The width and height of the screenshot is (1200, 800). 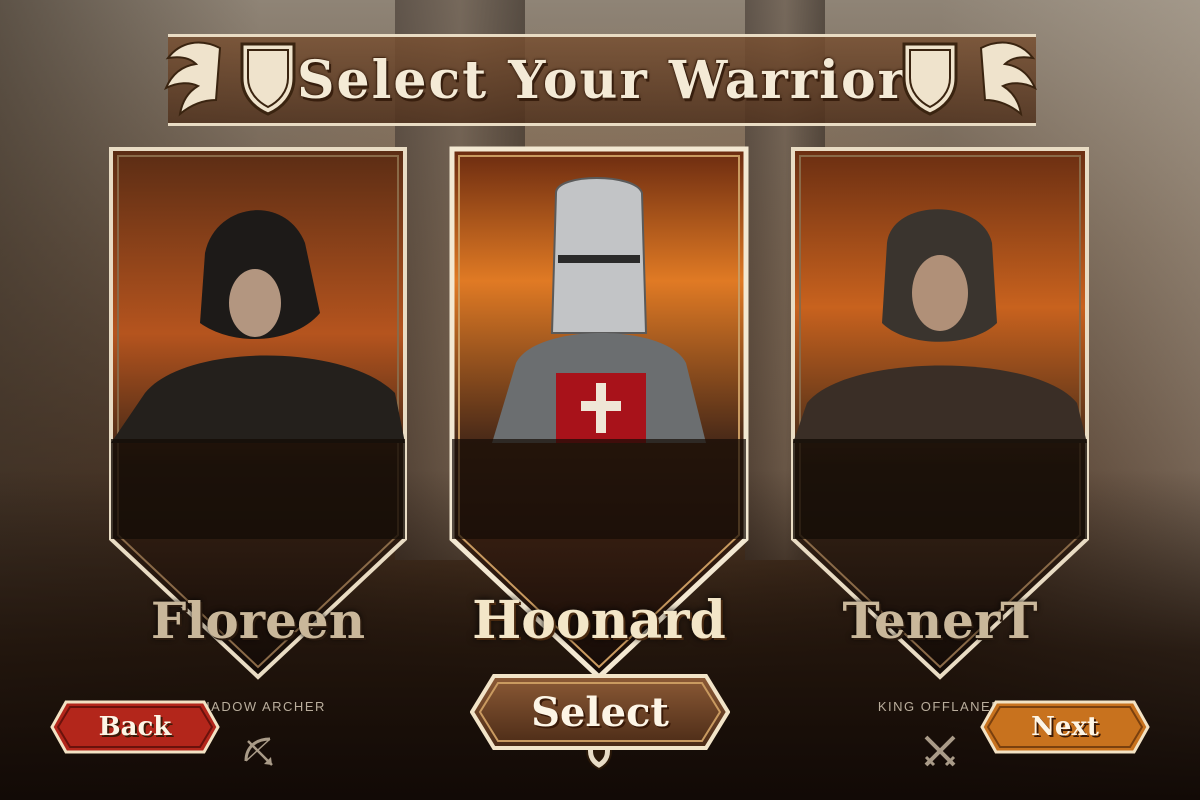 I want to click on select-button-label: Select, so click(x=600, y=712).